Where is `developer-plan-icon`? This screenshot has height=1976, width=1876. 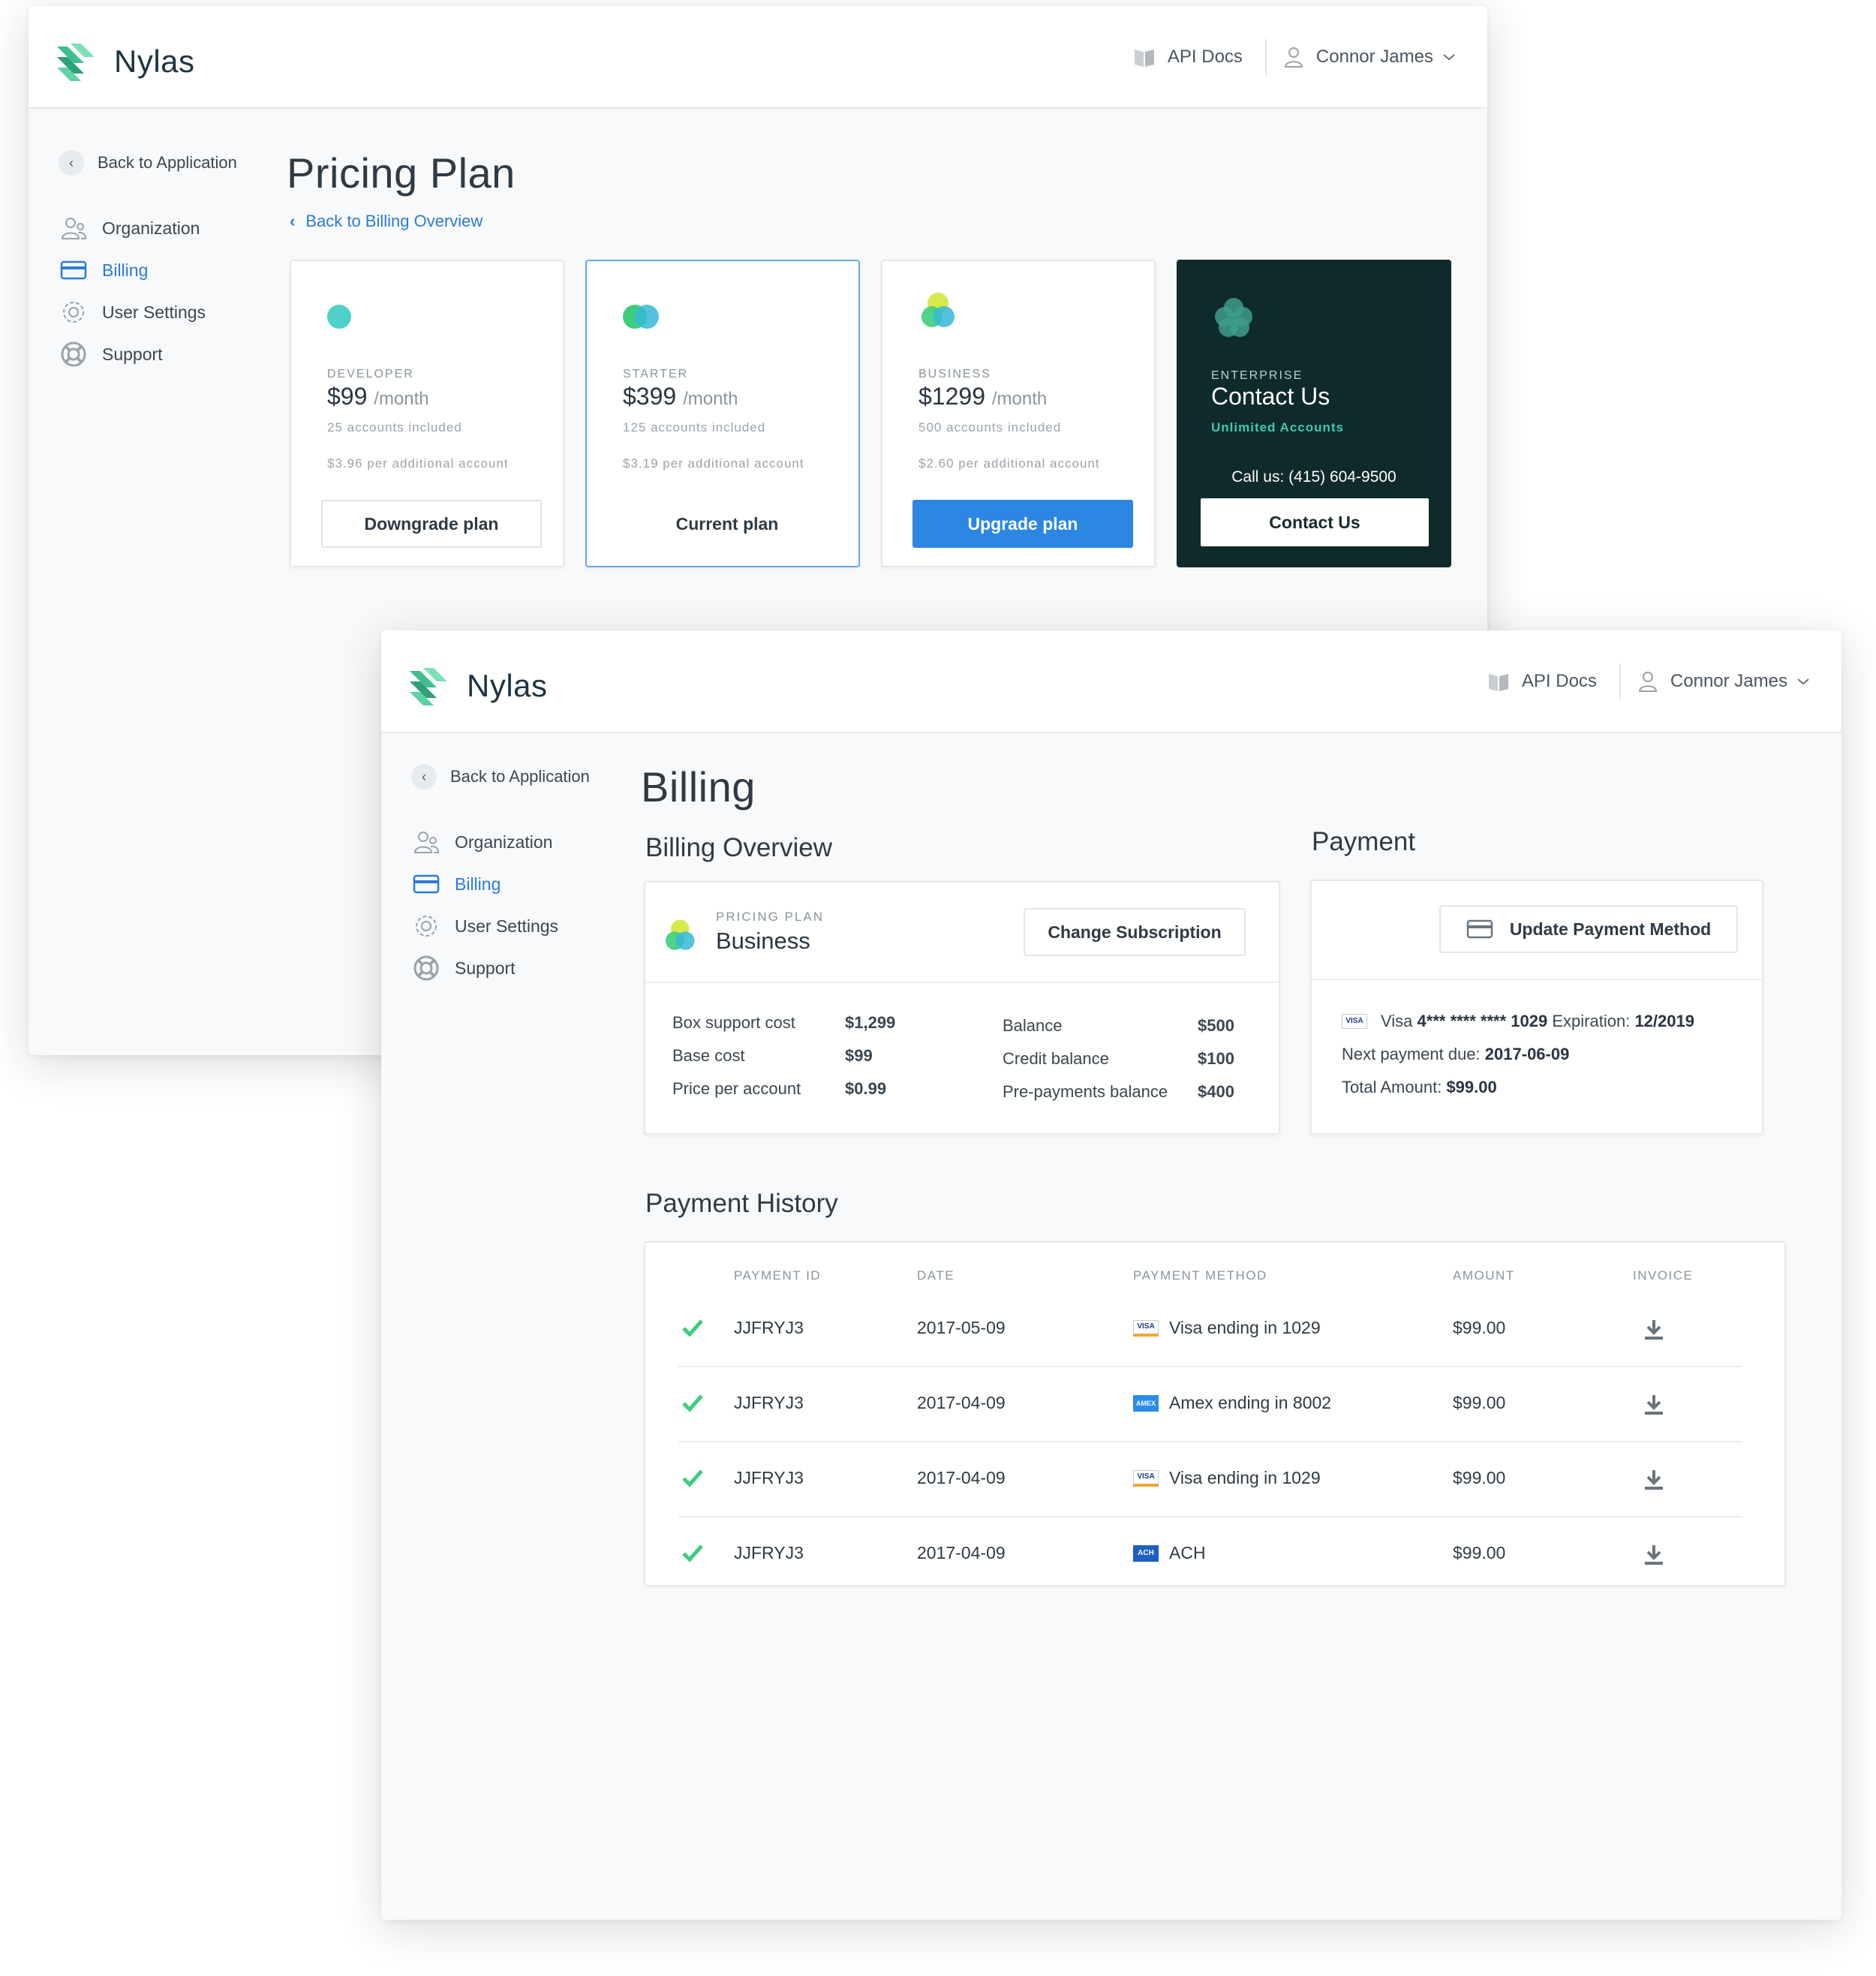
developer-plan-icon is located at coordinates (339, 317).